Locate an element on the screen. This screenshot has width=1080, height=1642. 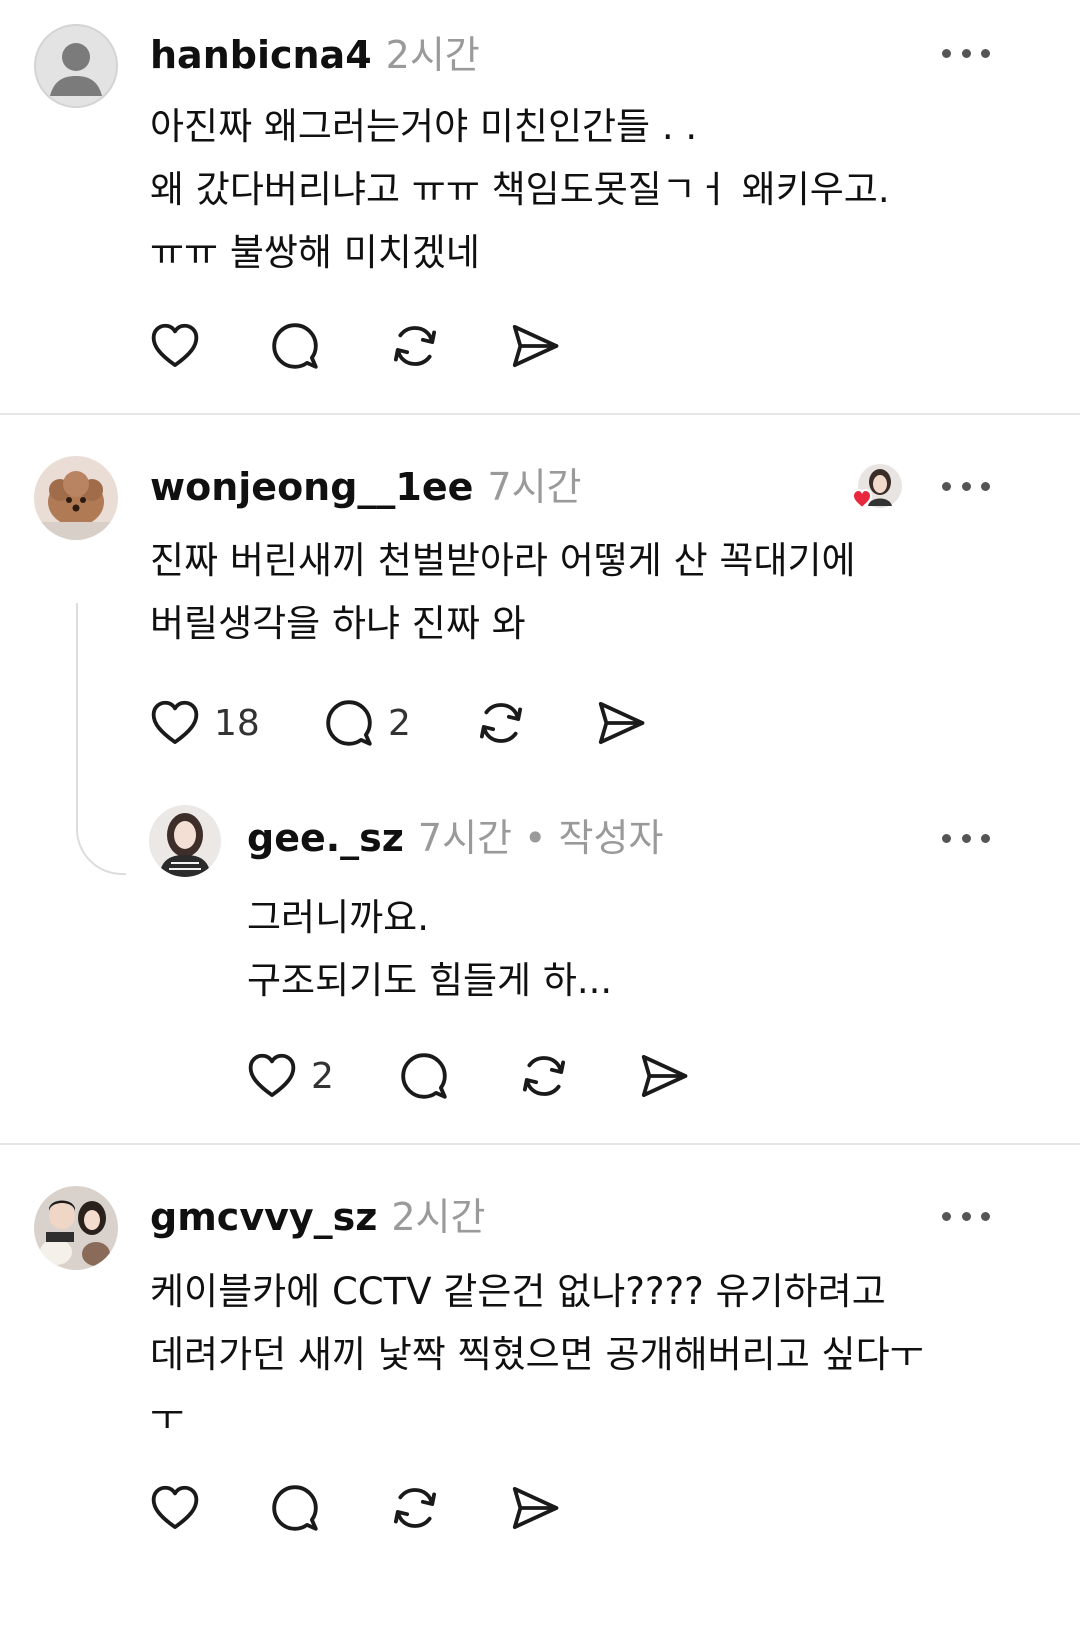
default-avatar-icon is located at coordinates (76, 66).